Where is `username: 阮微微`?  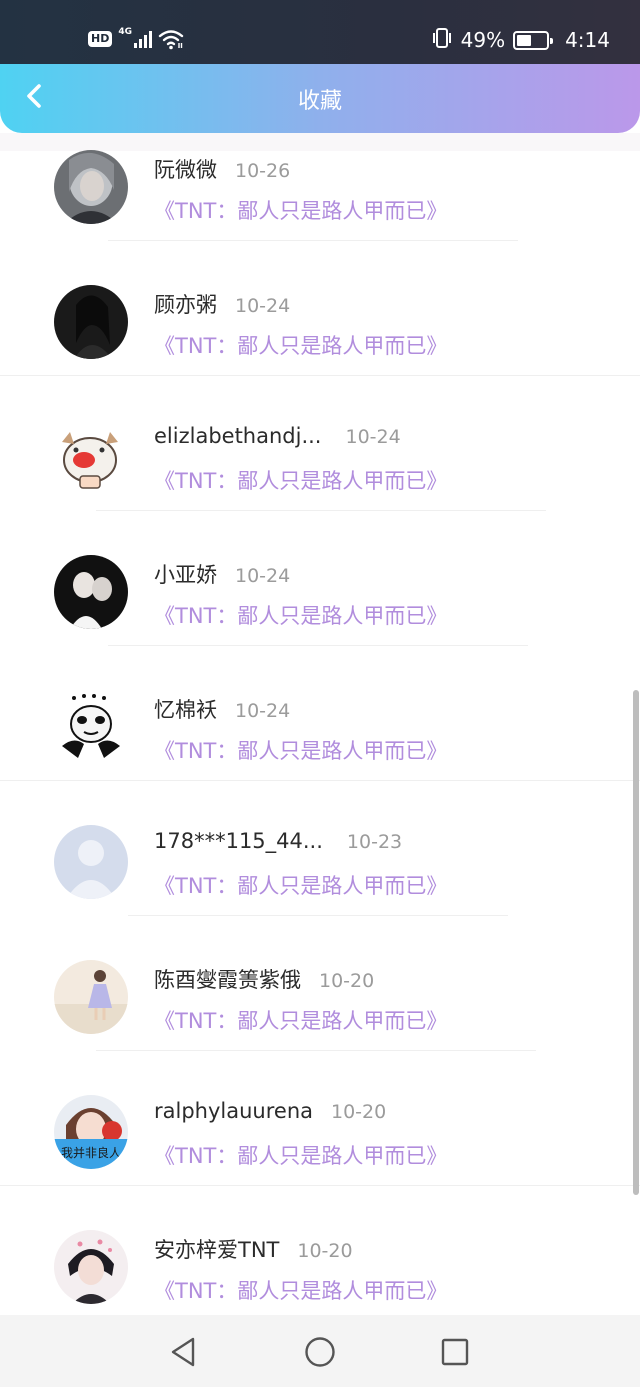
username: 阮微微 is located at coordinates (185, 170).